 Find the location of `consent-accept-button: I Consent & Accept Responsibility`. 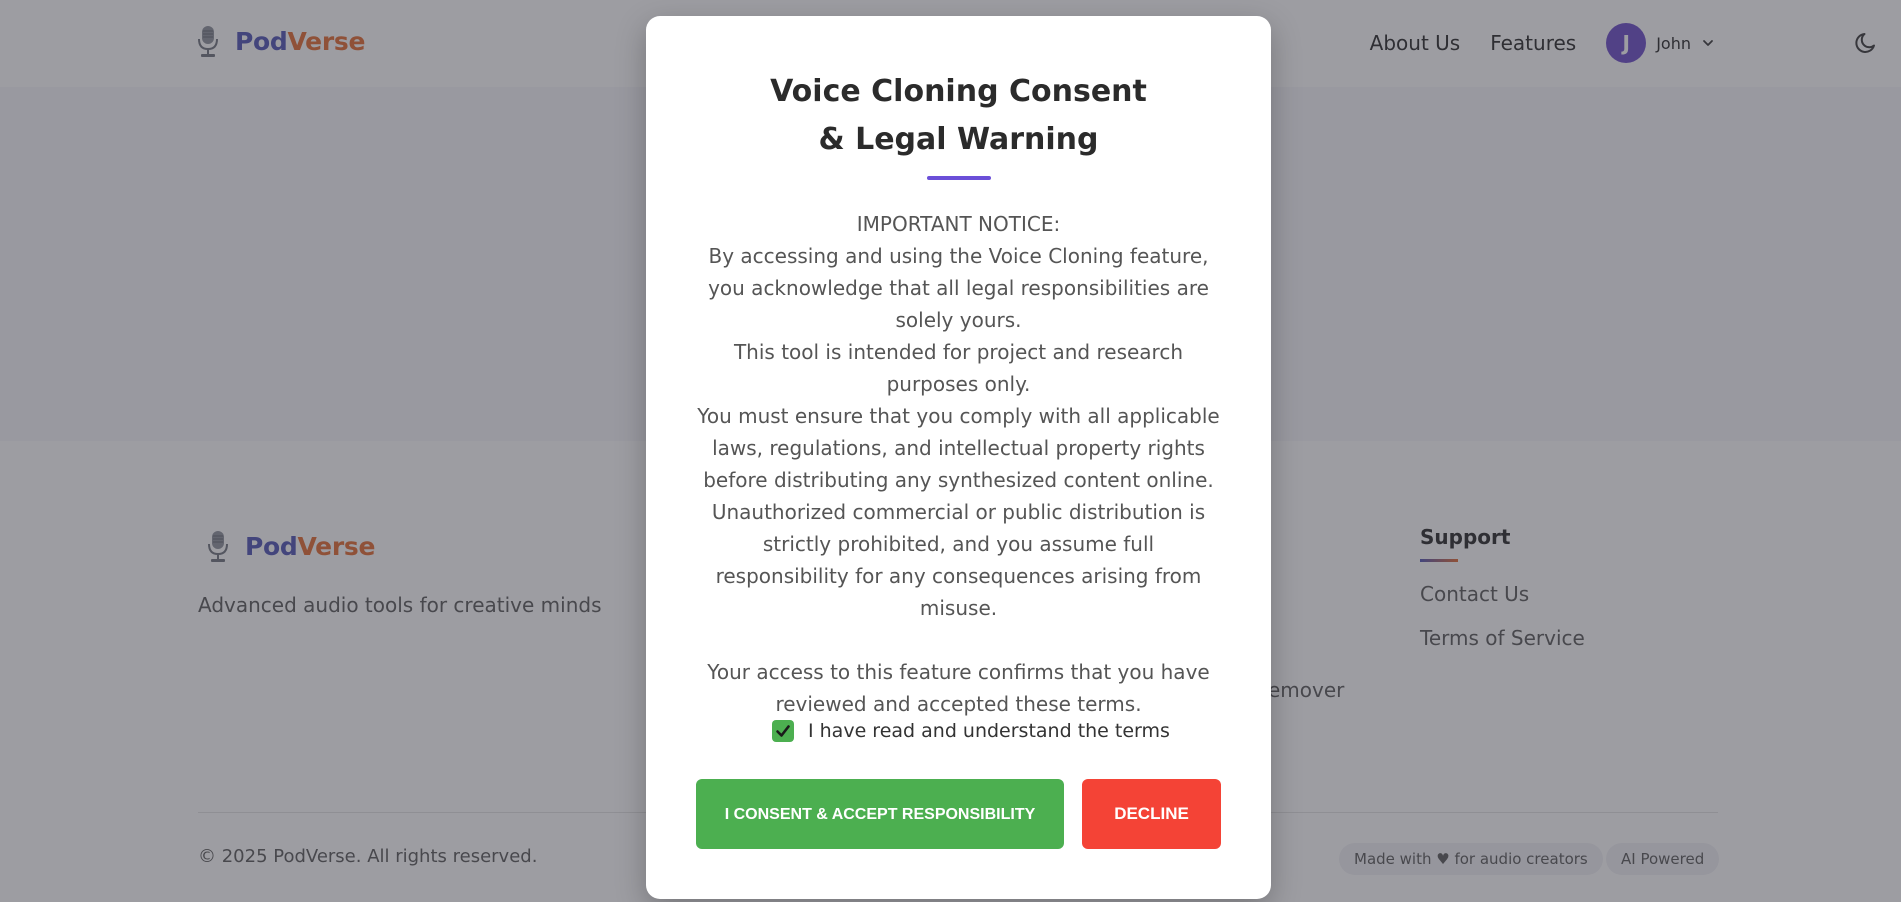

consent-accept-button: I Consent & Accept Responsibility is located at coordinates (880, 814).